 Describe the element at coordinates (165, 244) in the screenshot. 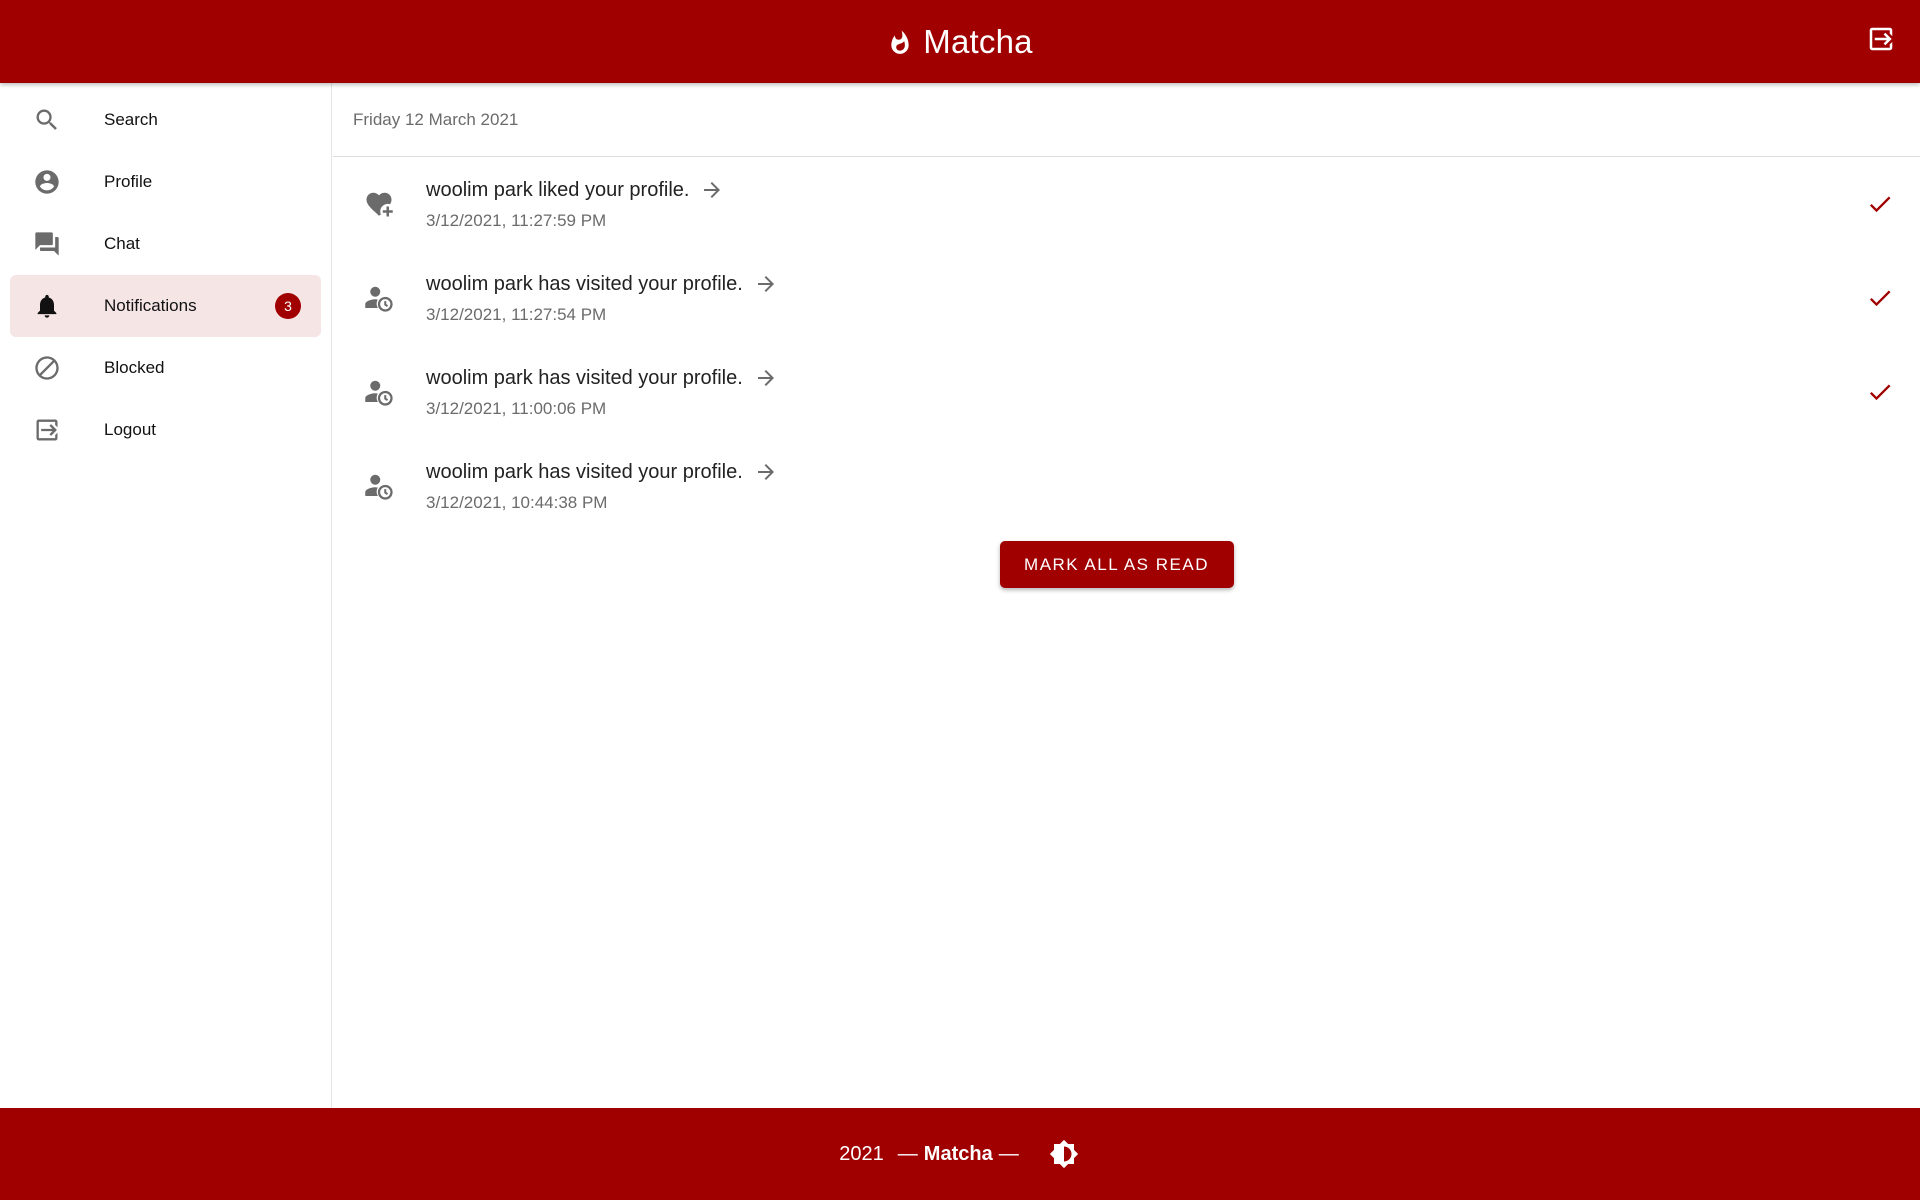

I see `sidebar-item-chat: Chat` at that location.